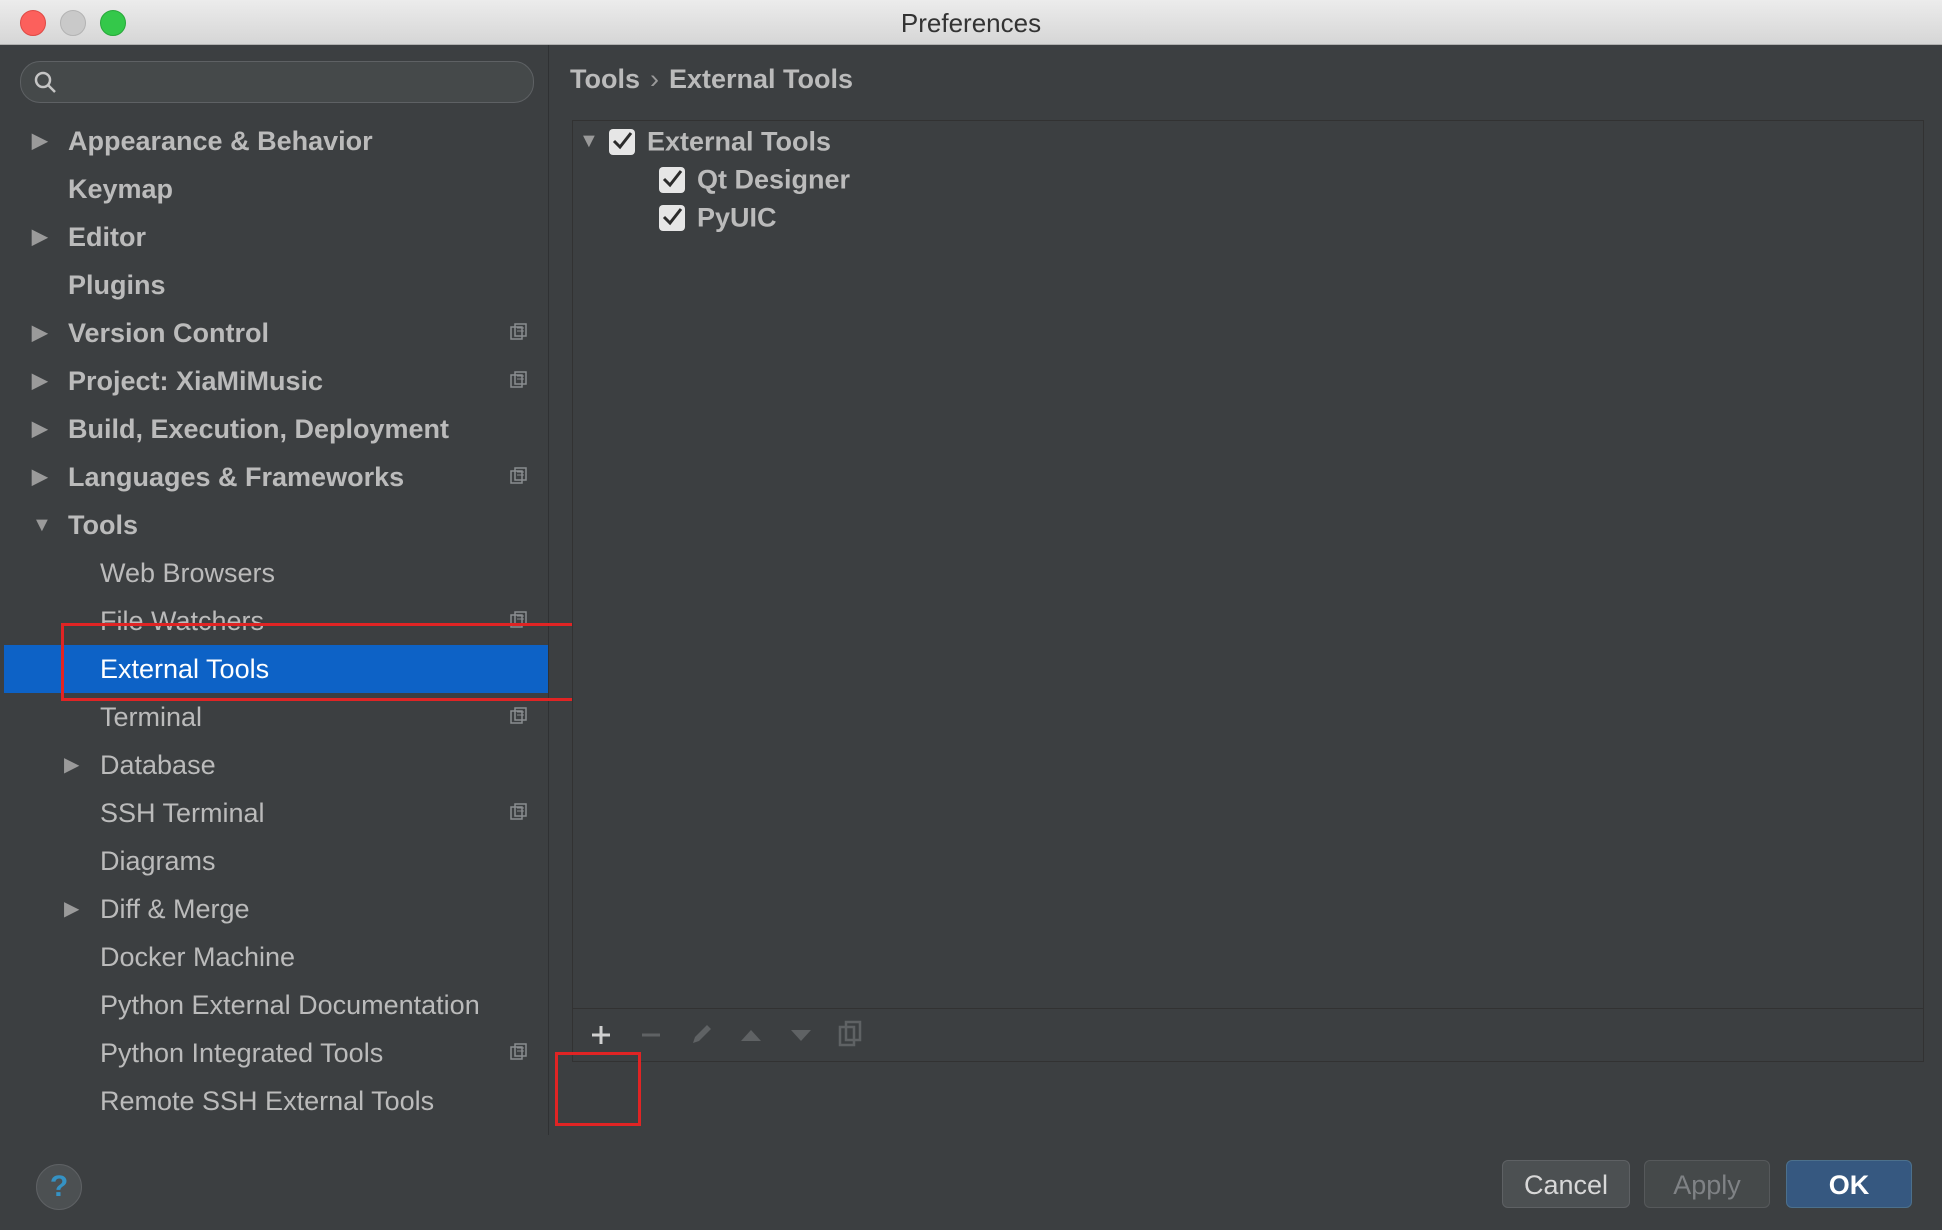 The height and width of the screenshot is (1230, 1942). What do you see at coordinates (1248, 1034) in the screenshot?
I see `tools-toolbar` at bounding box center [1248, 1034].